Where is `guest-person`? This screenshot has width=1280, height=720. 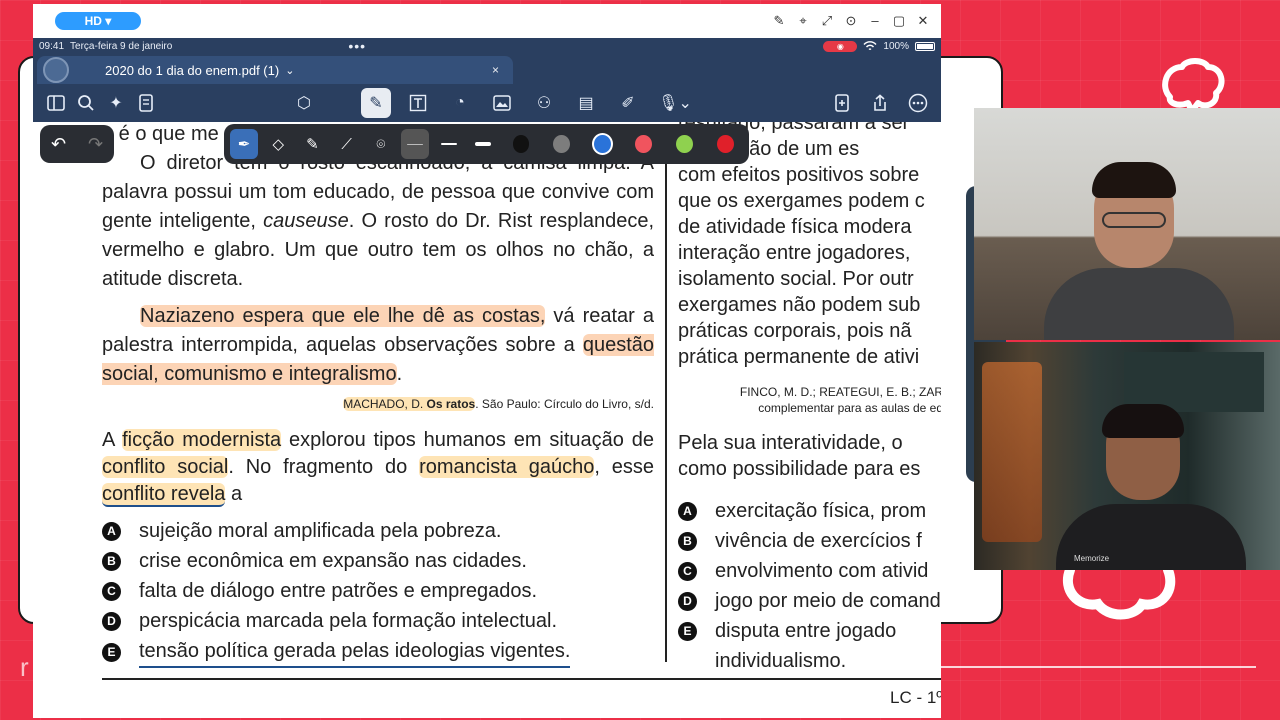
guest-person is located at coordinates (1151, 487).